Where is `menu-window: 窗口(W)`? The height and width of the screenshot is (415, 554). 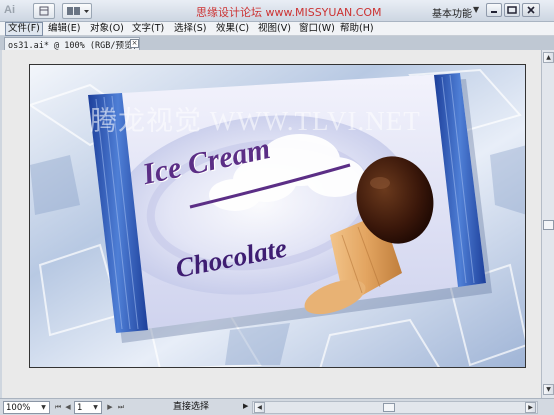
menu-window: 窗口(W) is located at coordinates (317, 29).